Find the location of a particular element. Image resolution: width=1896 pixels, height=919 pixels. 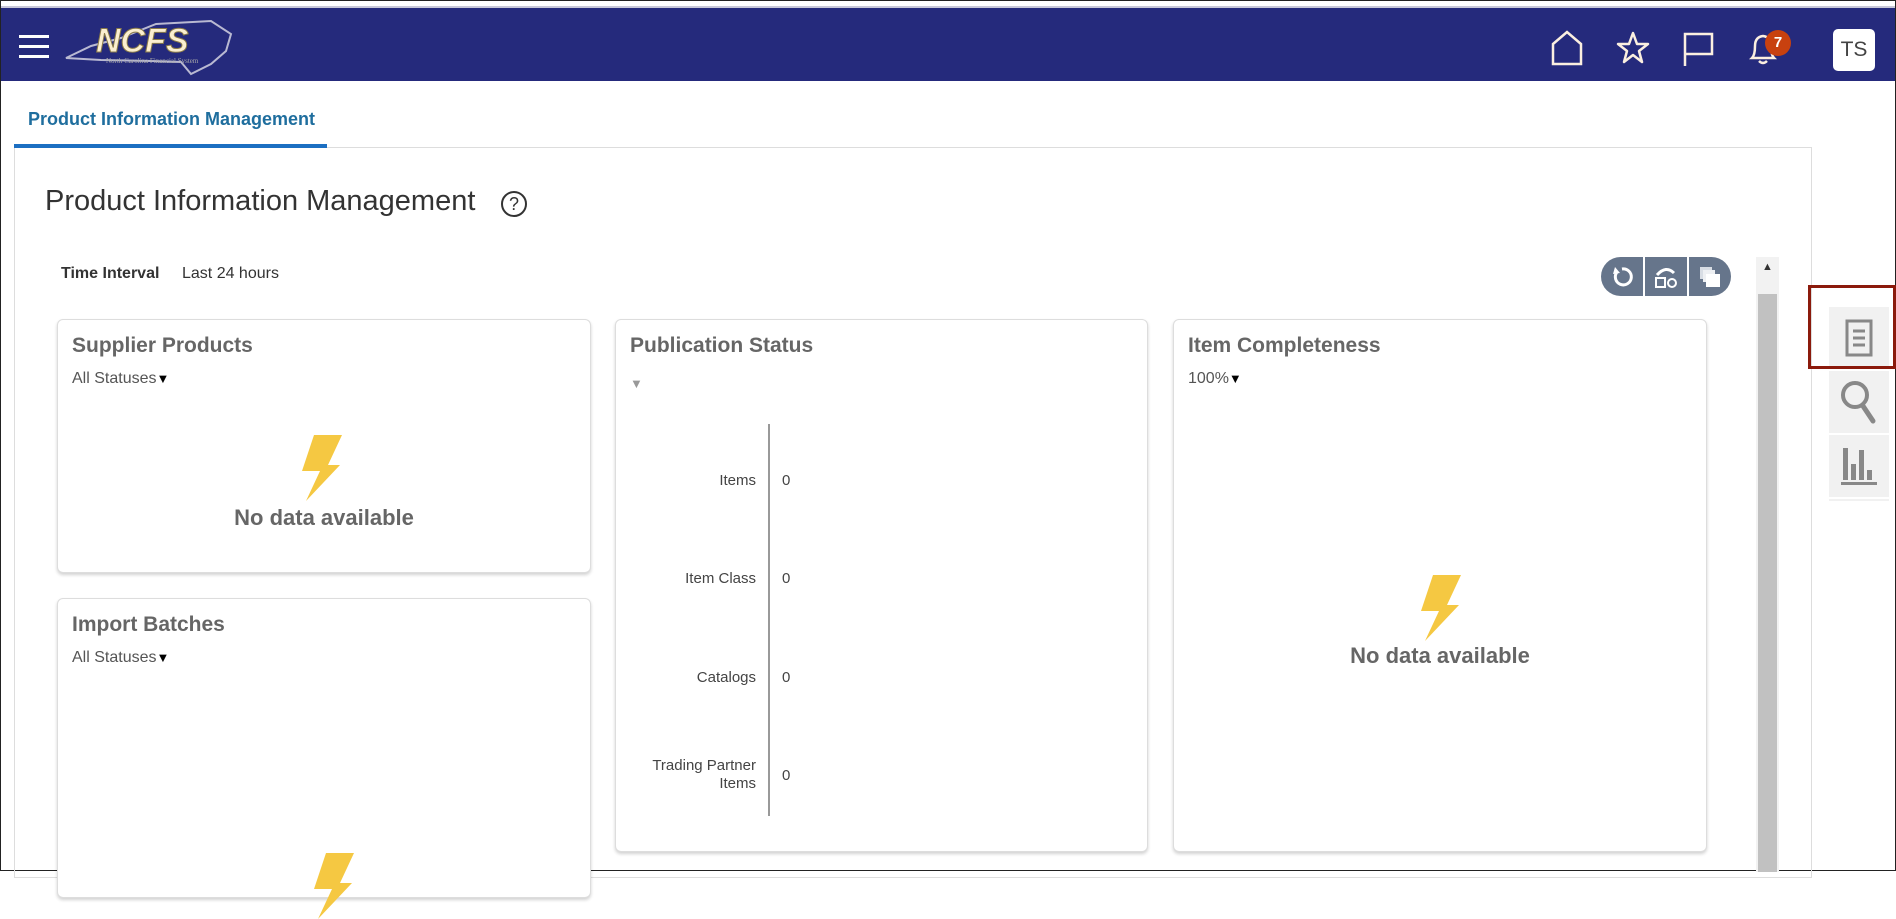

home-icon is located at coordinates (1567, 48).